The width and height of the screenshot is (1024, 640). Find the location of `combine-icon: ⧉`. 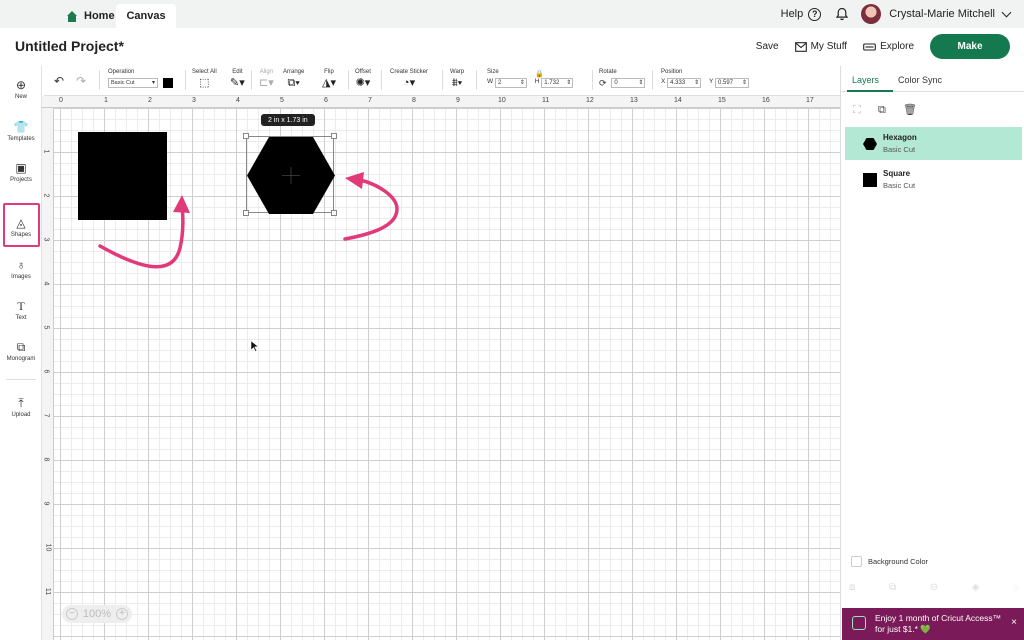

combine-icon: ⧉ is located at coordinates (892, 587).